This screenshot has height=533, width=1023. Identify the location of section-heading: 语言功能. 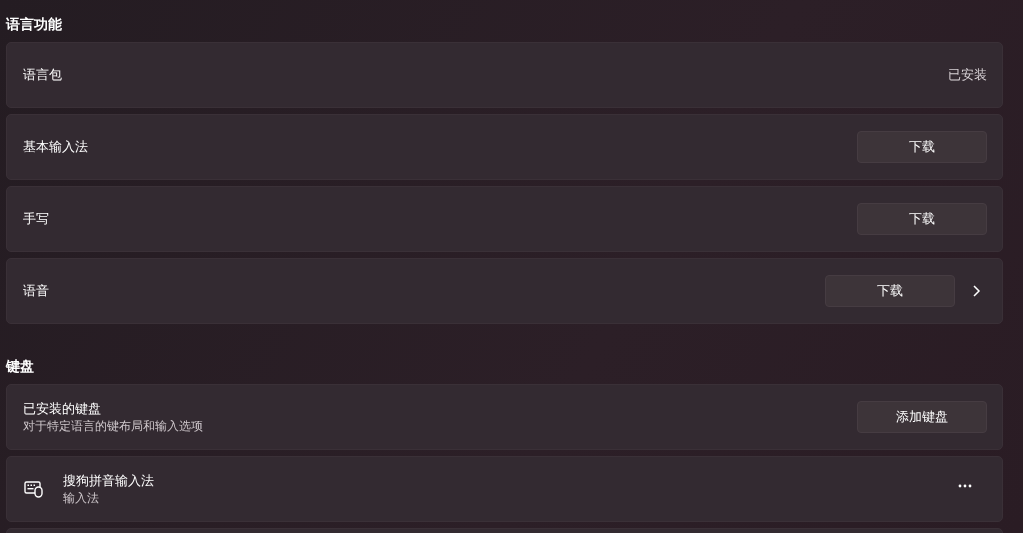
(34, 24).